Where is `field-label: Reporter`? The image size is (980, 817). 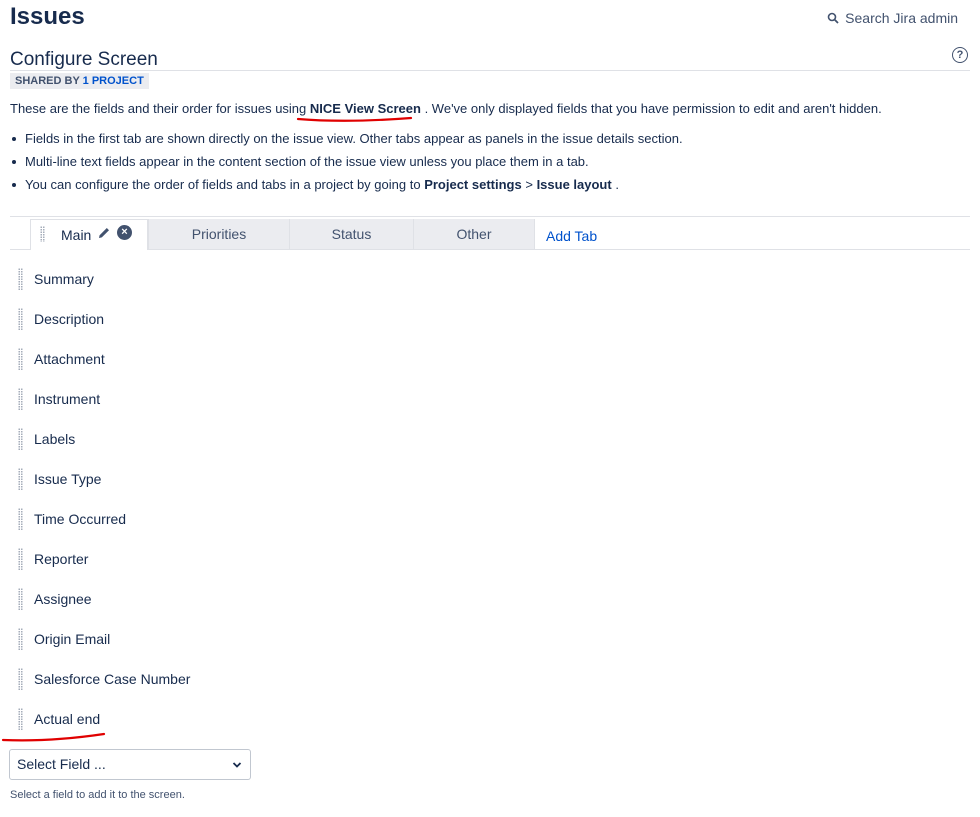 field-label: Reporter is located at coordinates (61, 559).